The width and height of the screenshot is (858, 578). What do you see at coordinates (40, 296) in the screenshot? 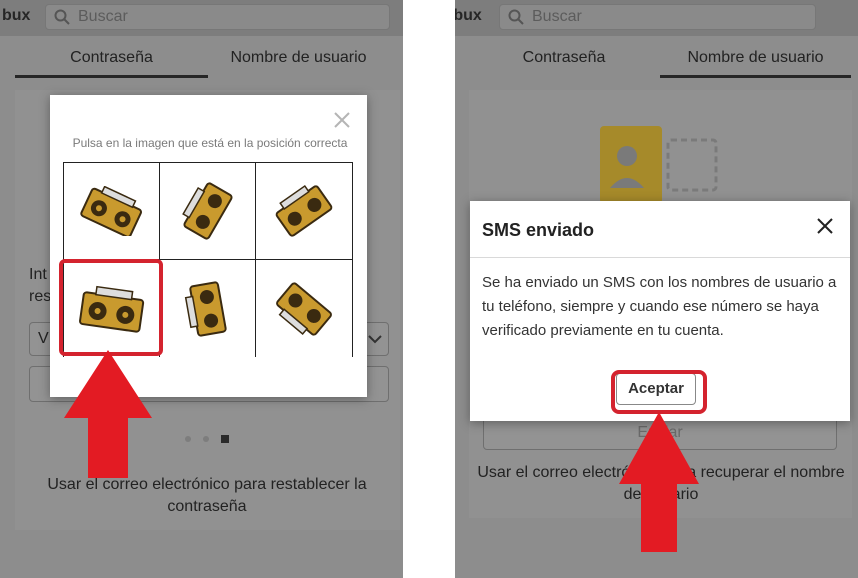
I see `instructions-text-2: res` at bounding box center [40, 296].